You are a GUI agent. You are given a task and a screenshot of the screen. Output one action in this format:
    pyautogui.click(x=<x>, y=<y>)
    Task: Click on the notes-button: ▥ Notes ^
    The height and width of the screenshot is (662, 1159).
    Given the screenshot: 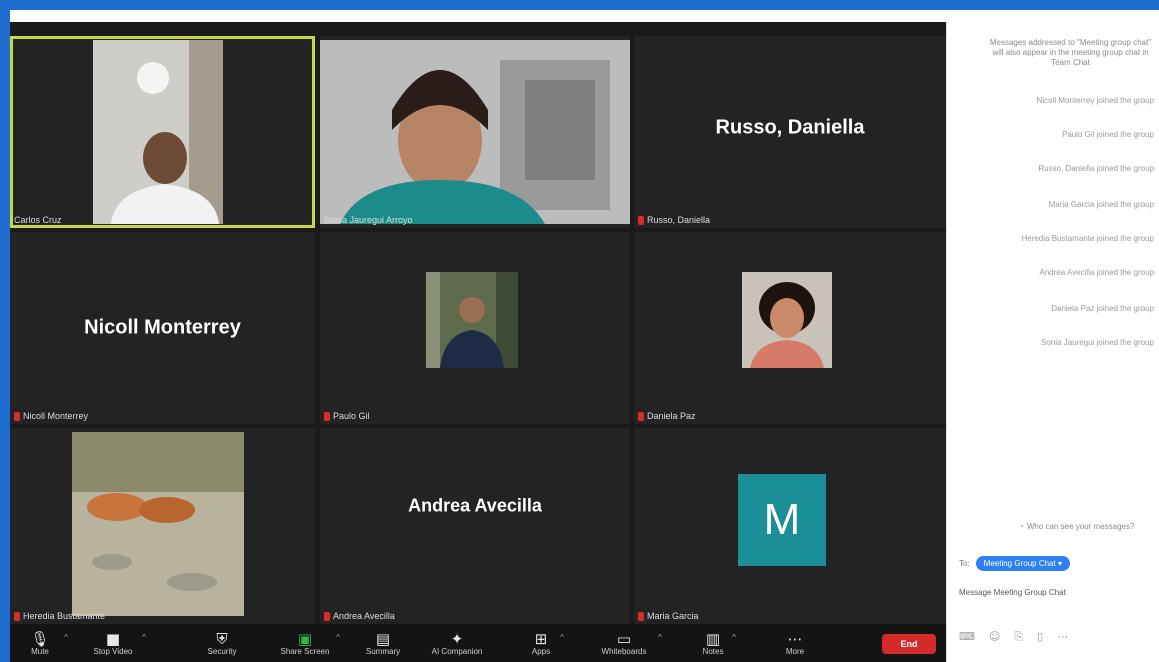 What is the action you would take?
    pyautogui.click(x=717, y=643)
    